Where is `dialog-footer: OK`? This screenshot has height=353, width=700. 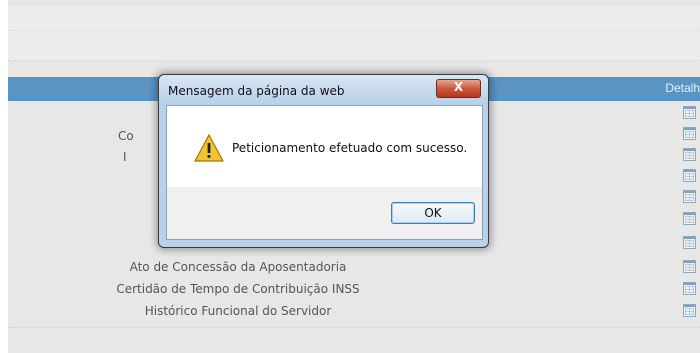
dialog-footer: OK is located at coordinates (324, 213).